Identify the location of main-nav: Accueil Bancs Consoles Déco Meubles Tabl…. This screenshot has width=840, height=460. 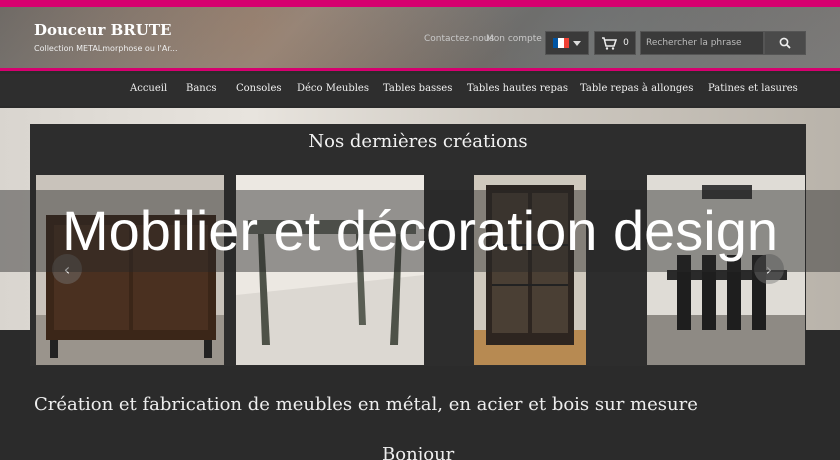
(420, 90).